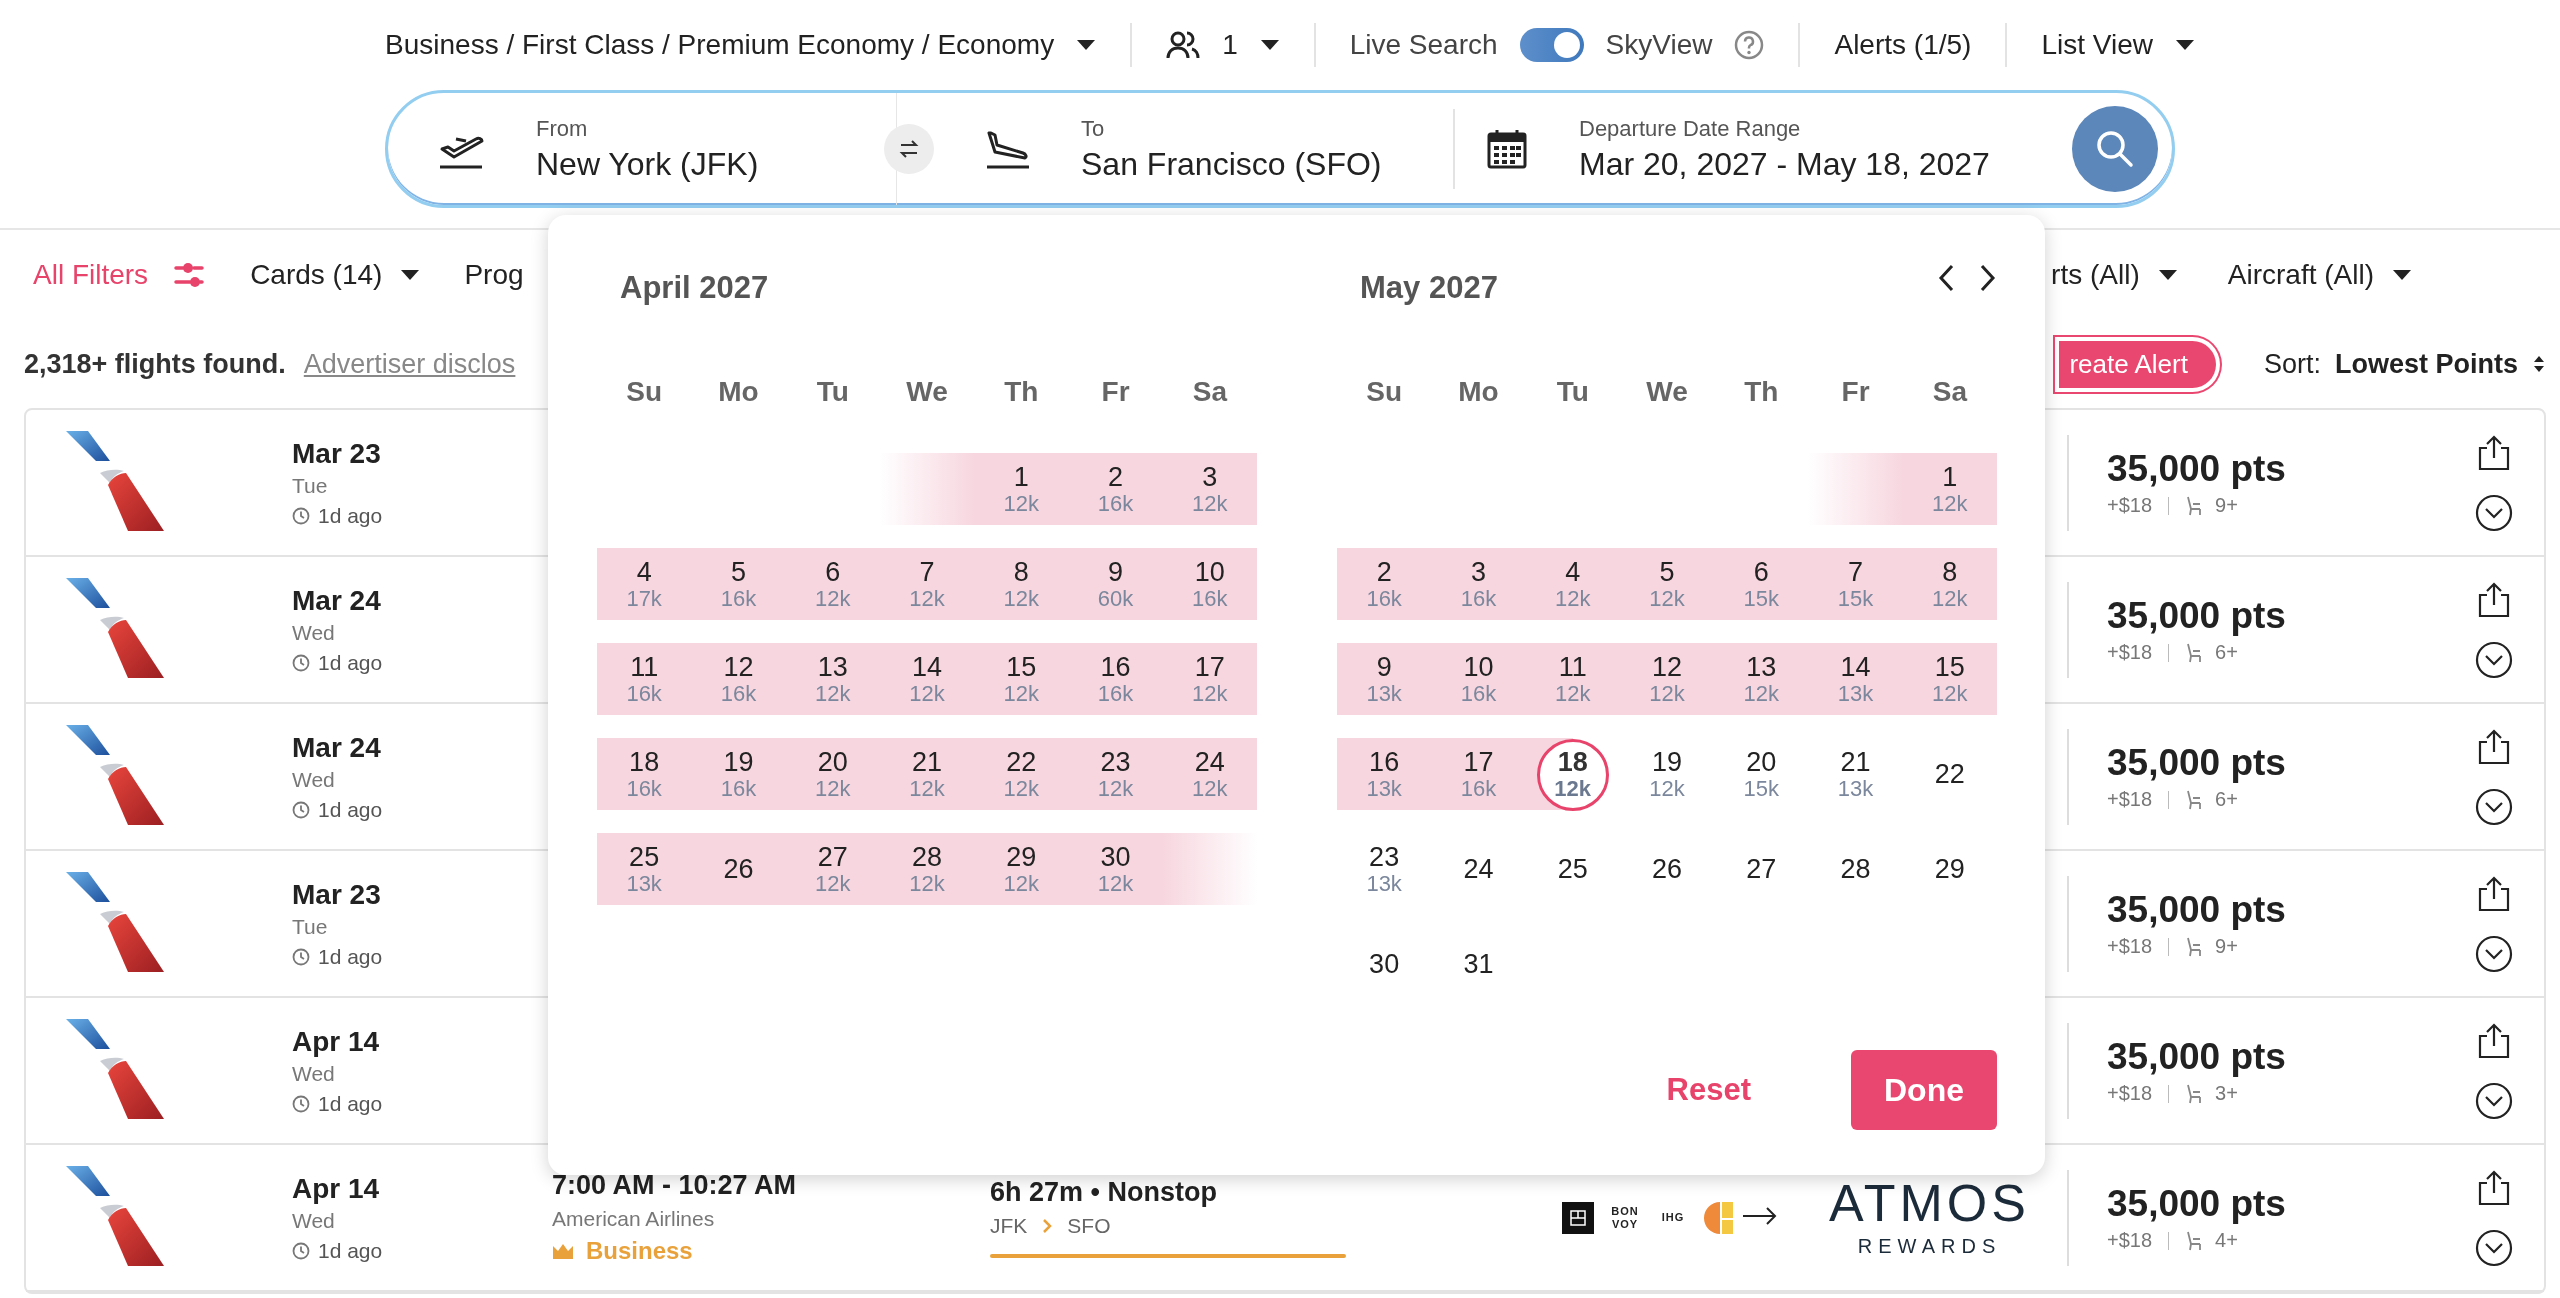  Describe the element at coordinates (647, 149) in the screenshot. I see `origin-field: From New York (JFK)` at that location.